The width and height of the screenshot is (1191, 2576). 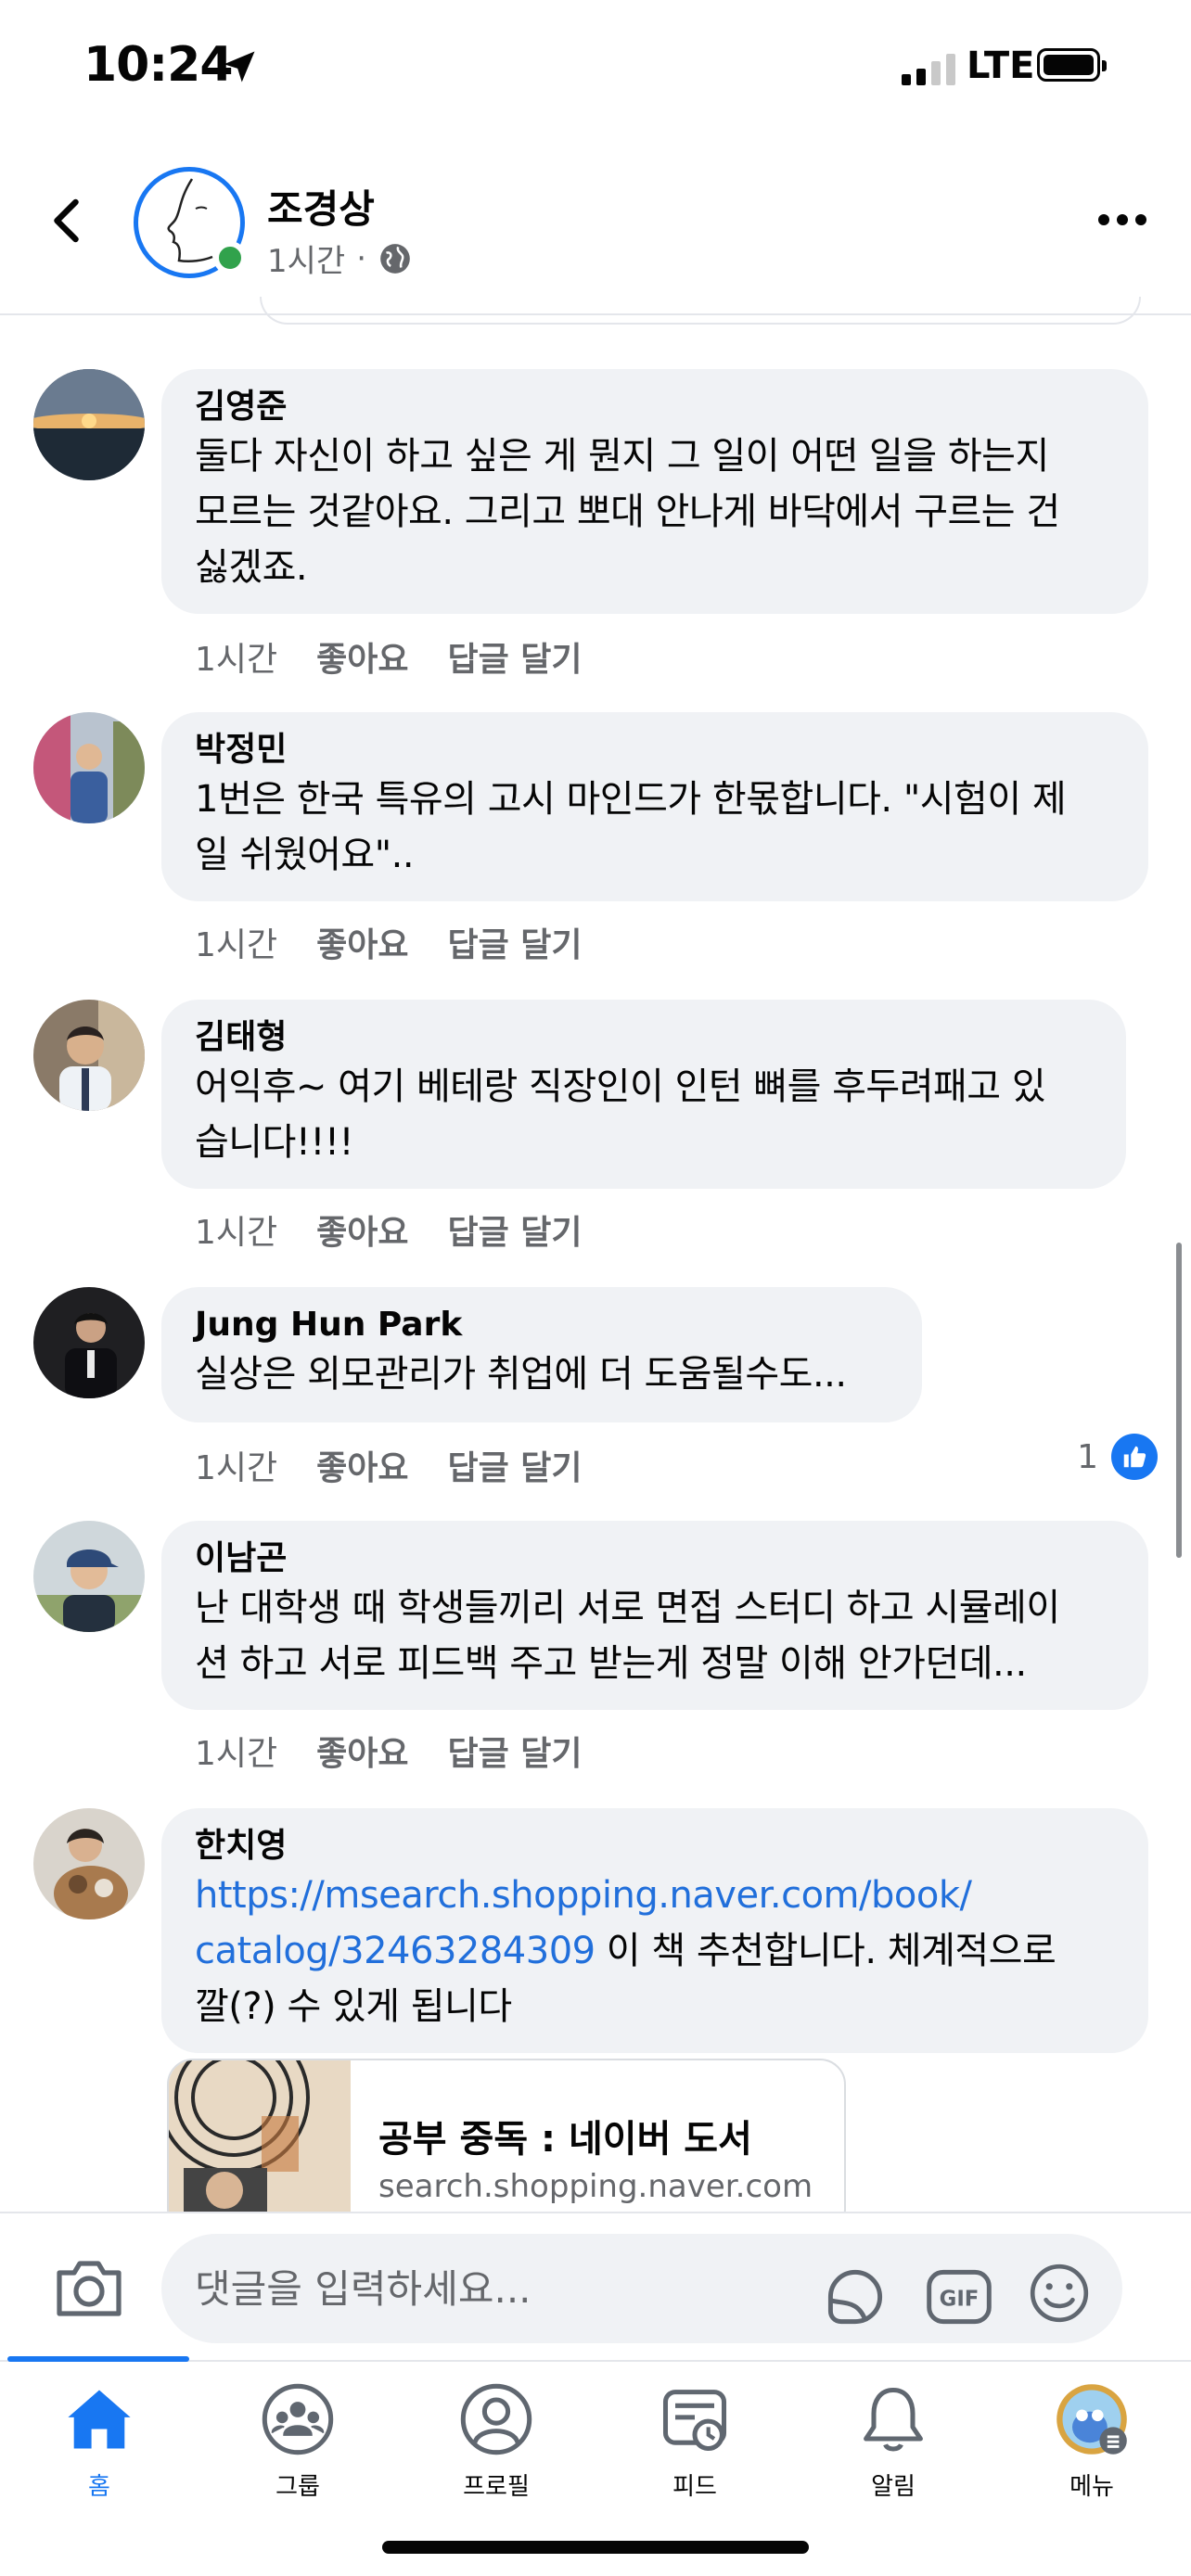 I want to click on camera-icon, so click(x=89, y=2287).